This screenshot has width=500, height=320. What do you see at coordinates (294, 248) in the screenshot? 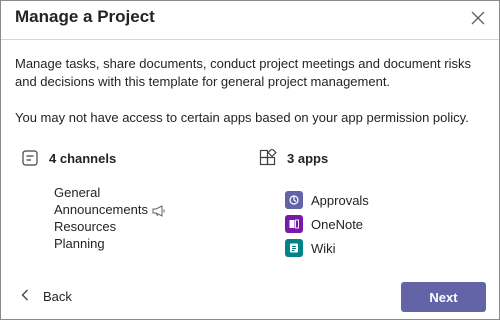
I see `wiki-icon` at bounding box center [294, 248].